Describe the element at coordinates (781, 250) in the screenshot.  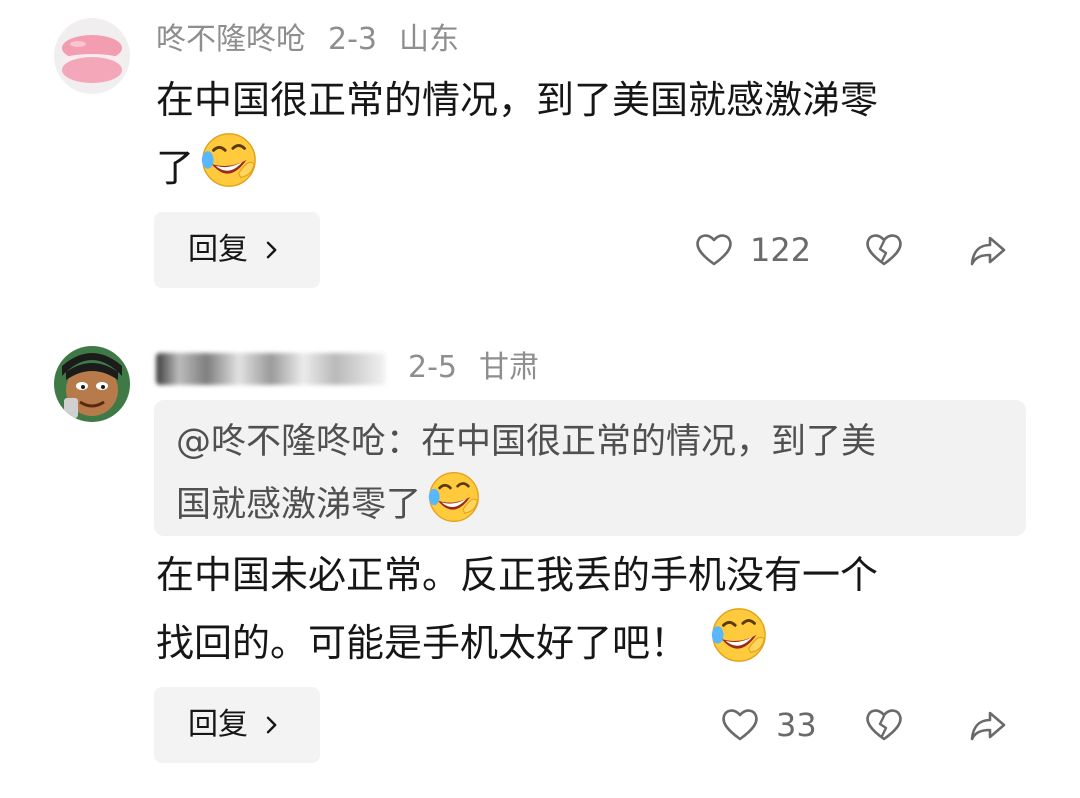
I see `like-count: 122` at that location.